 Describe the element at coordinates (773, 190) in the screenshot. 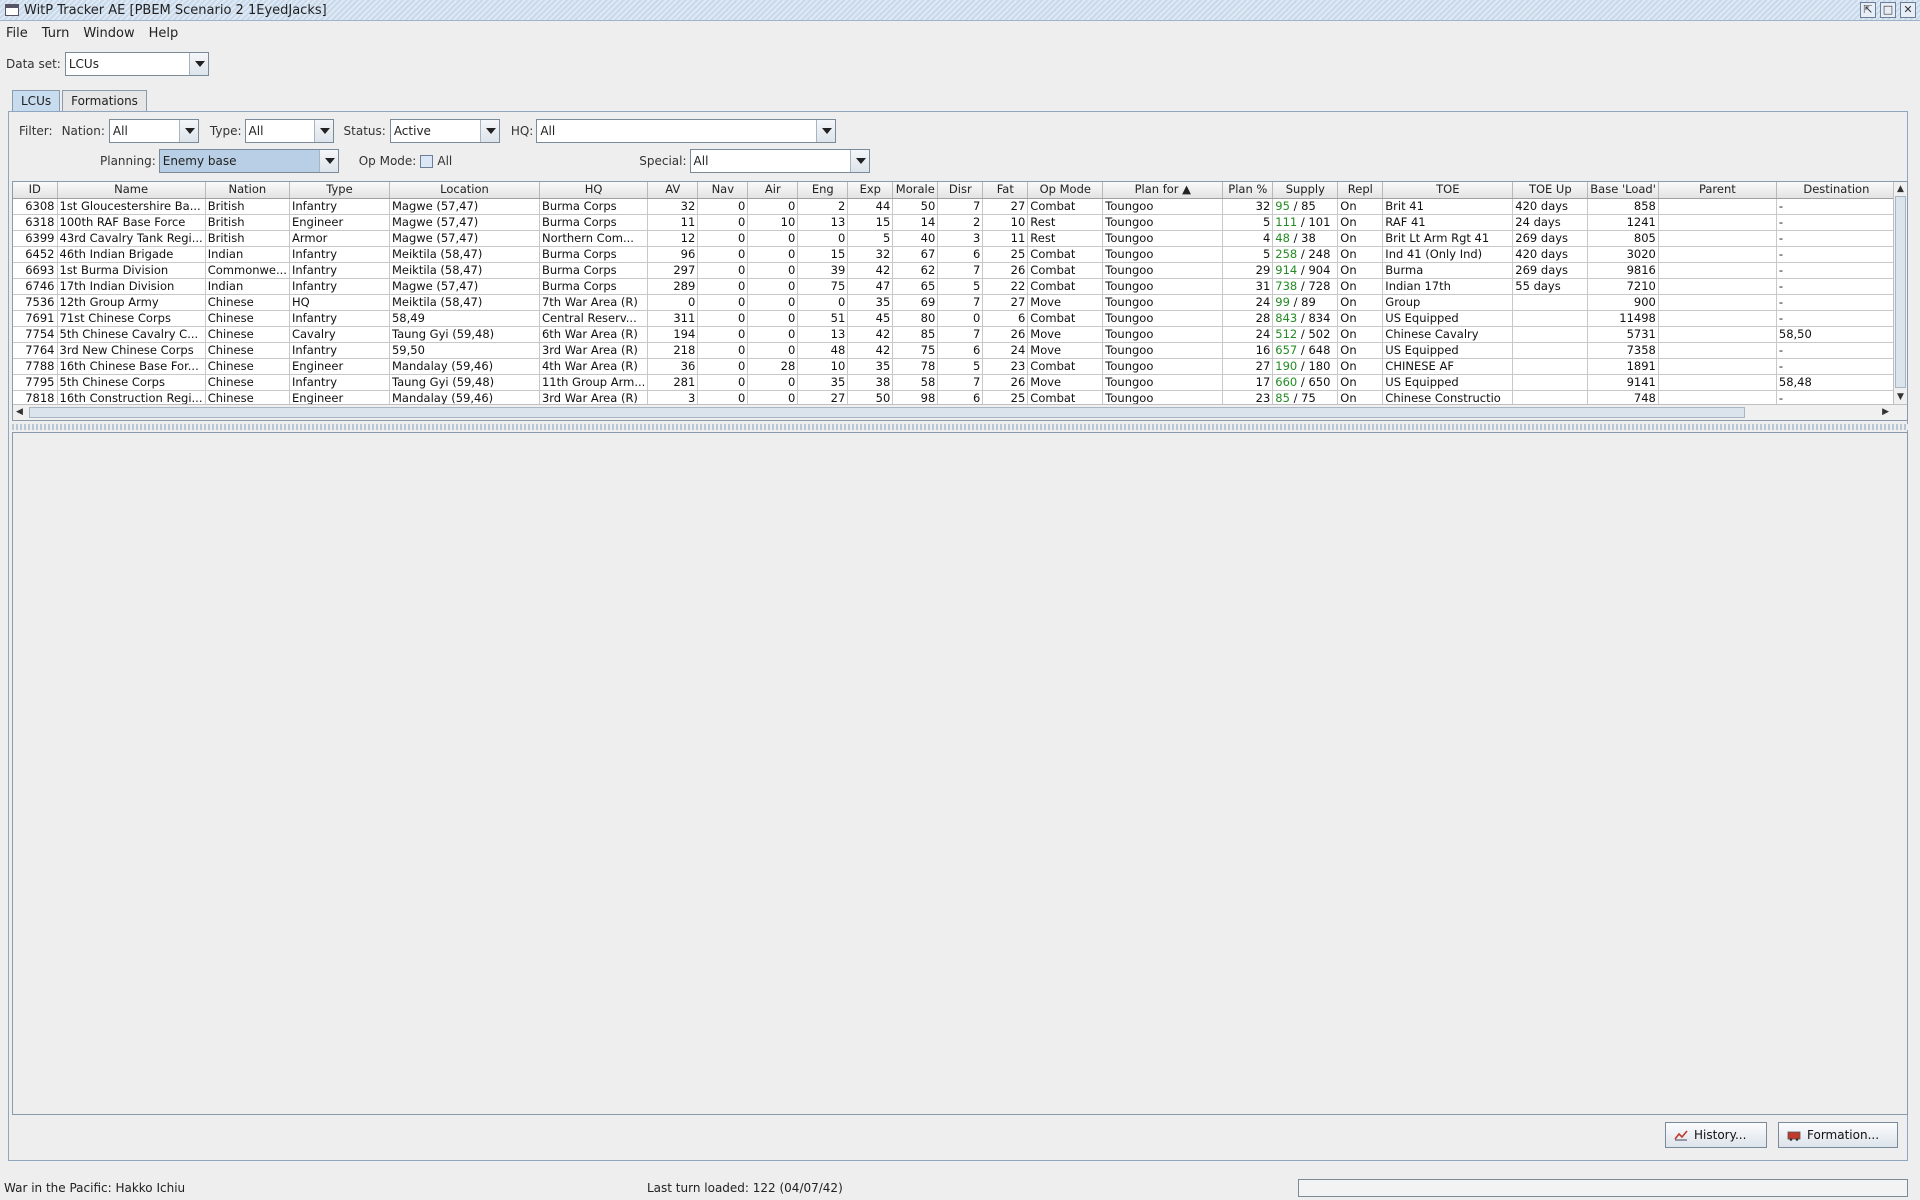

I see `column-header: Air` at that location.